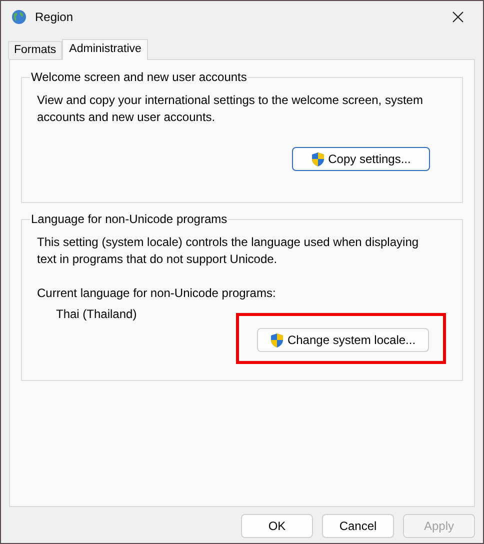 The width and height of the screenshot is (484, 544). I want to click on description: This setting (system locale) controls the language used when displaying text in programs that do not support Unicode., so click(228, 251).